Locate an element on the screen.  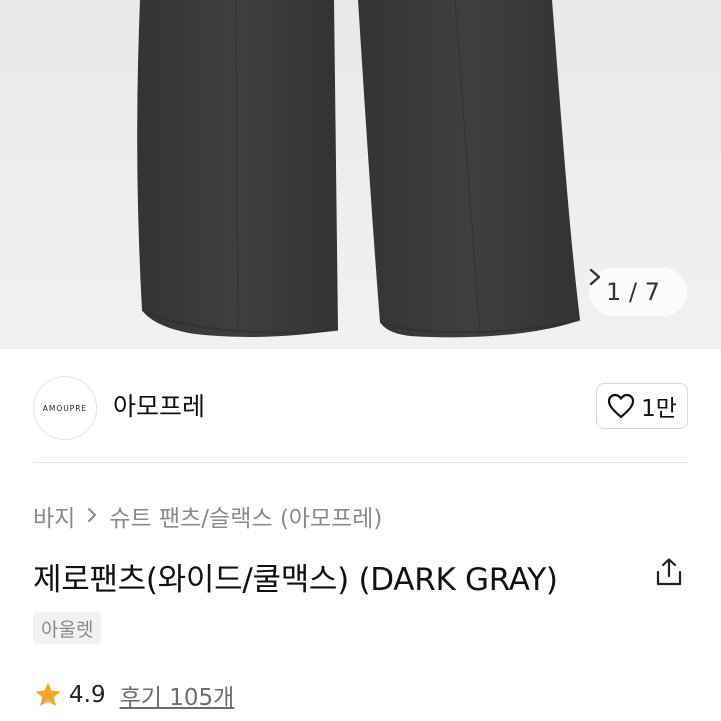
seller-logo-text: AMOUPRE is located at coordinates (65, 408).